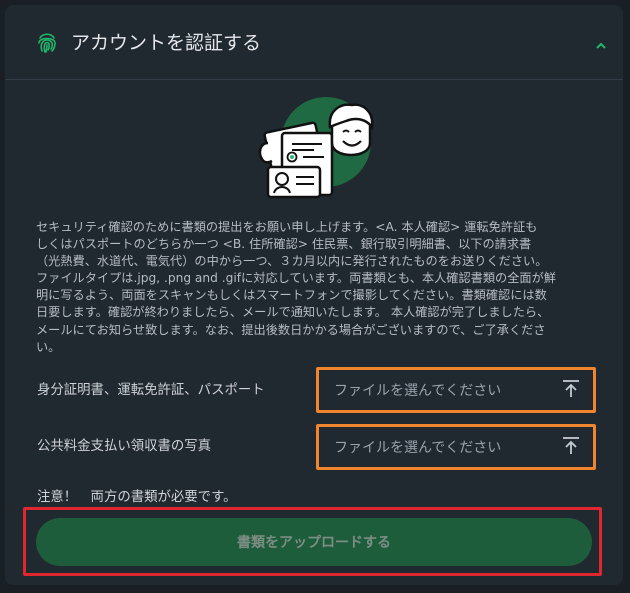  I want to click on id-document-illustration, so click(316, 148).